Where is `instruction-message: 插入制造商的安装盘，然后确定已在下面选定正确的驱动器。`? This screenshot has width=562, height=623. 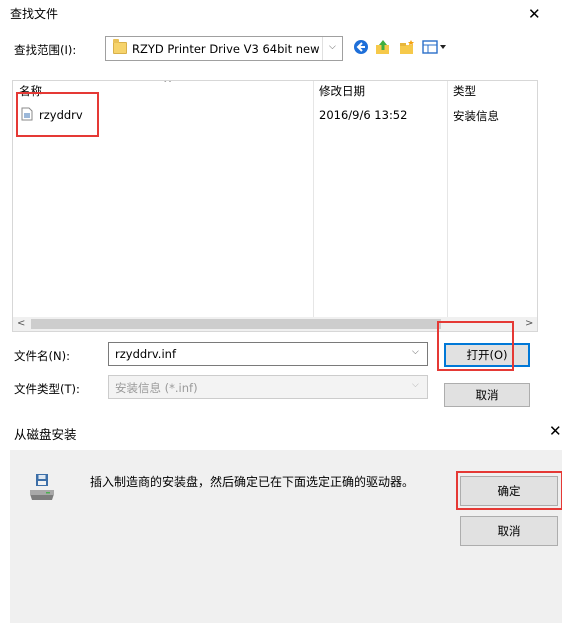 instruction-message: 插入制造商的安装盘，然后确定已在下面选定正确的驱动器。 is located at coordinates (252, 482).